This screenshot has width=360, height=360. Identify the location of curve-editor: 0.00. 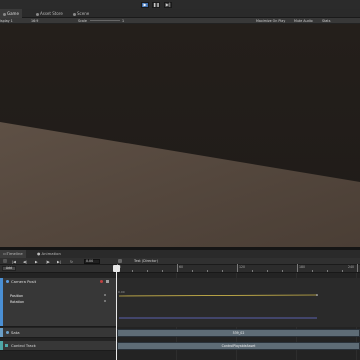
(238, 302).